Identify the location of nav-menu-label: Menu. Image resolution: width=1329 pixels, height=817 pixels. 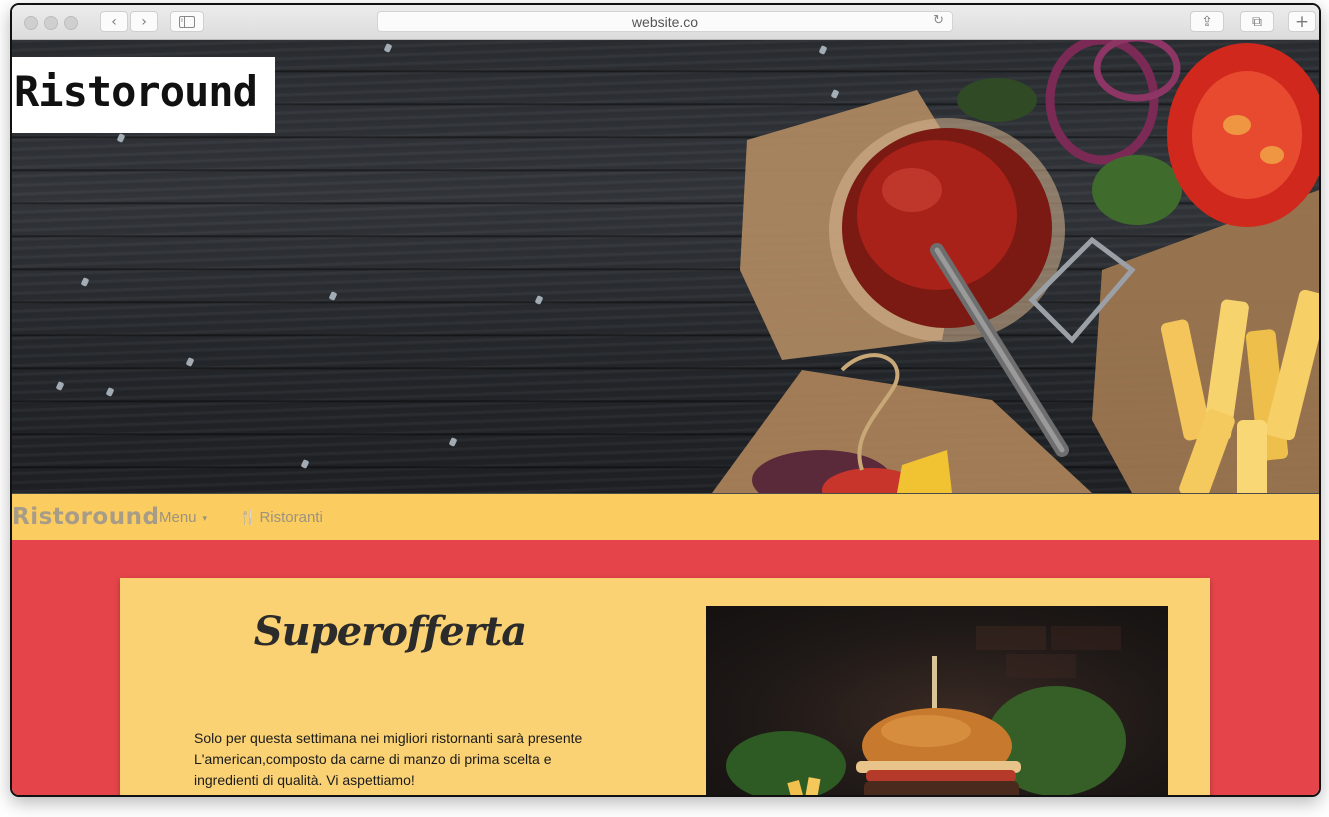
(178, 517).